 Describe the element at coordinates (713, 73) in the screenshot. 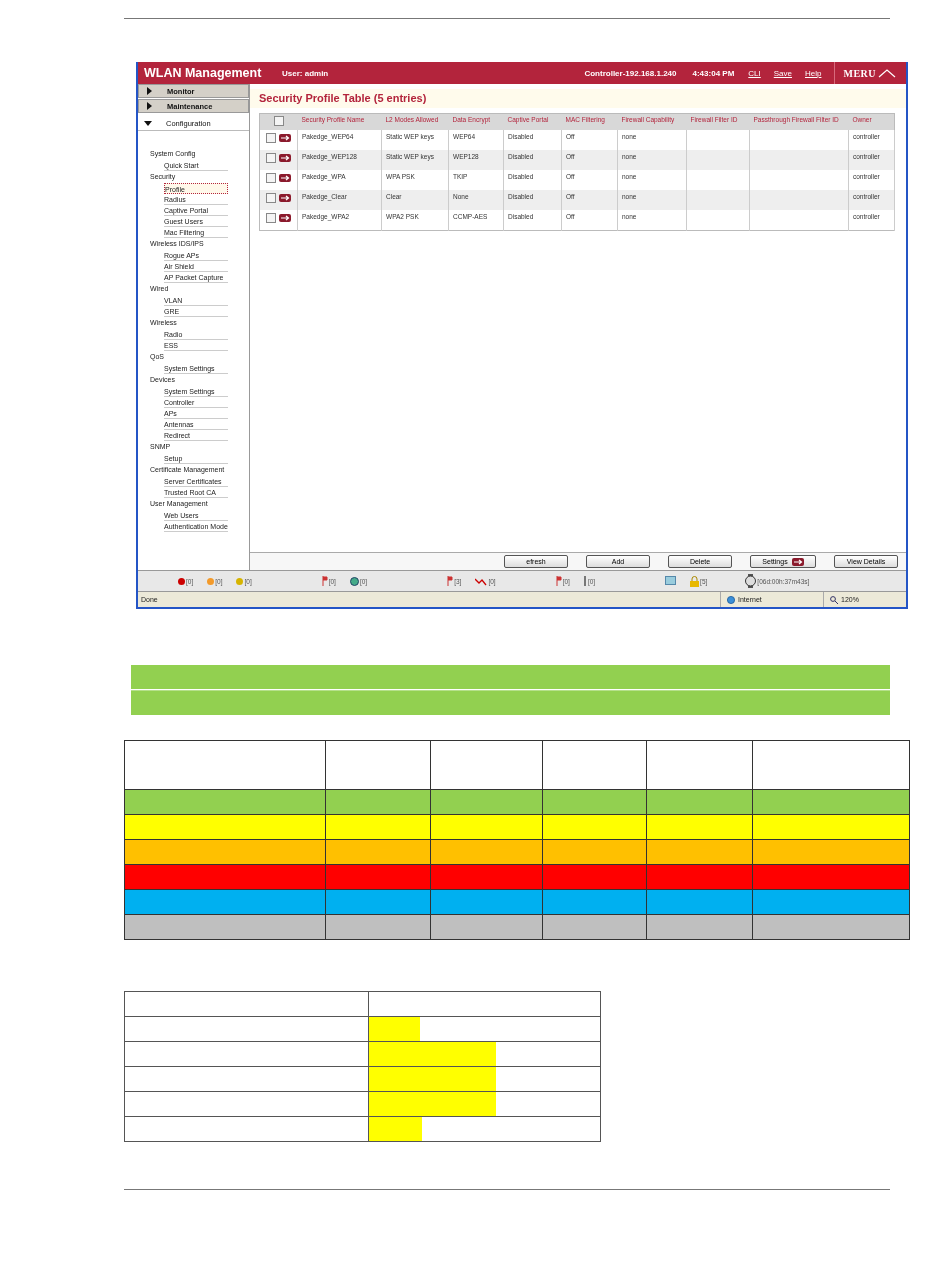

I see `time-label: 4:43:04 PM` at that location.